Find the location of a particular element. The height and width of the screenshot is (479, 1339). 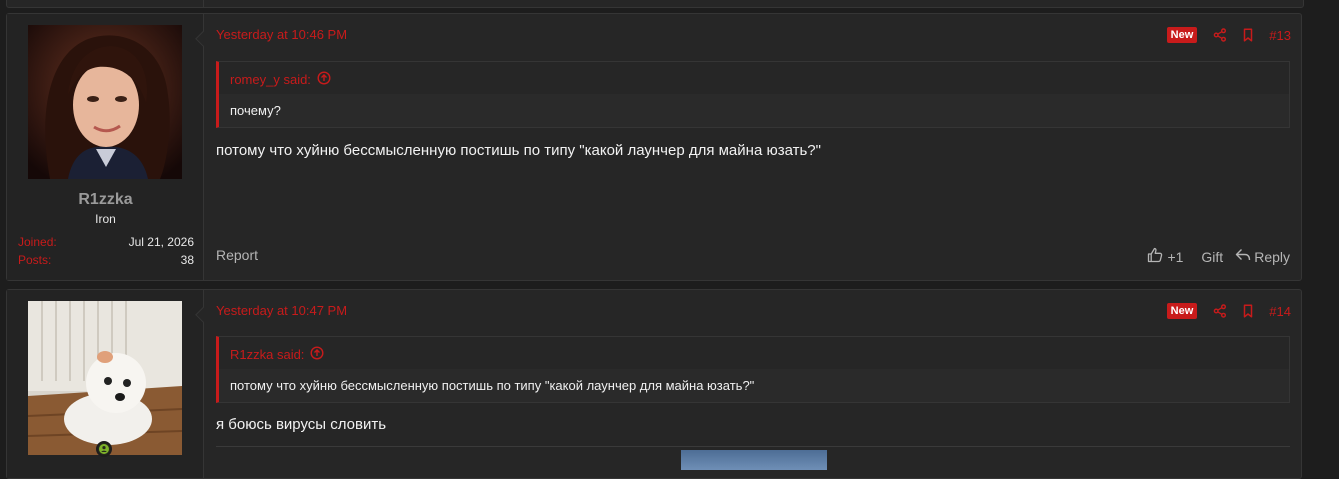

attachment-divider is located at coordinates (753, 446).